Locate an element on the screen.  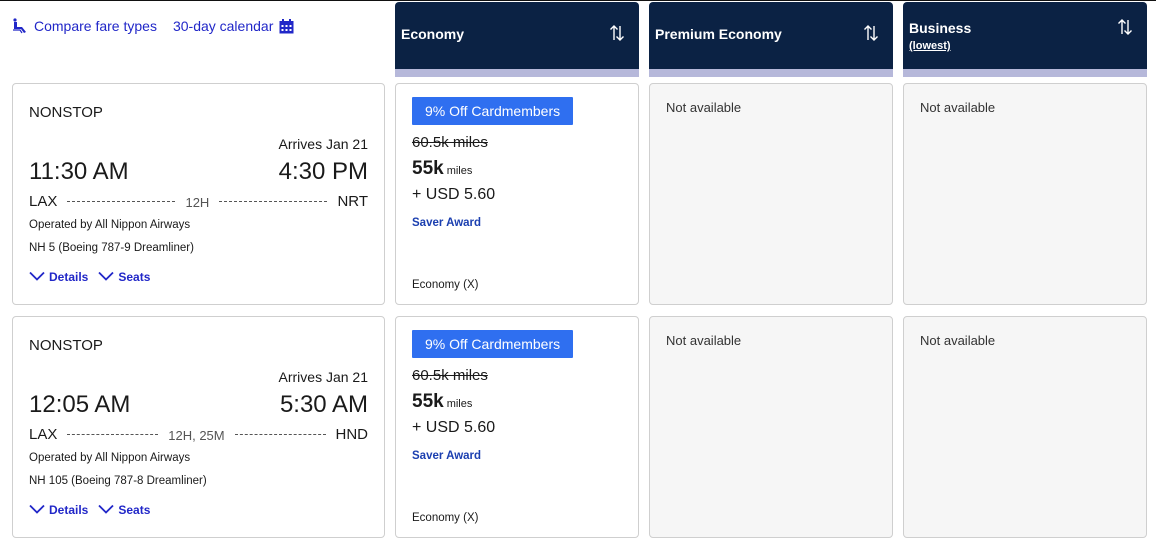
duration: 12H, 25M is located at coordinates (196, 435).